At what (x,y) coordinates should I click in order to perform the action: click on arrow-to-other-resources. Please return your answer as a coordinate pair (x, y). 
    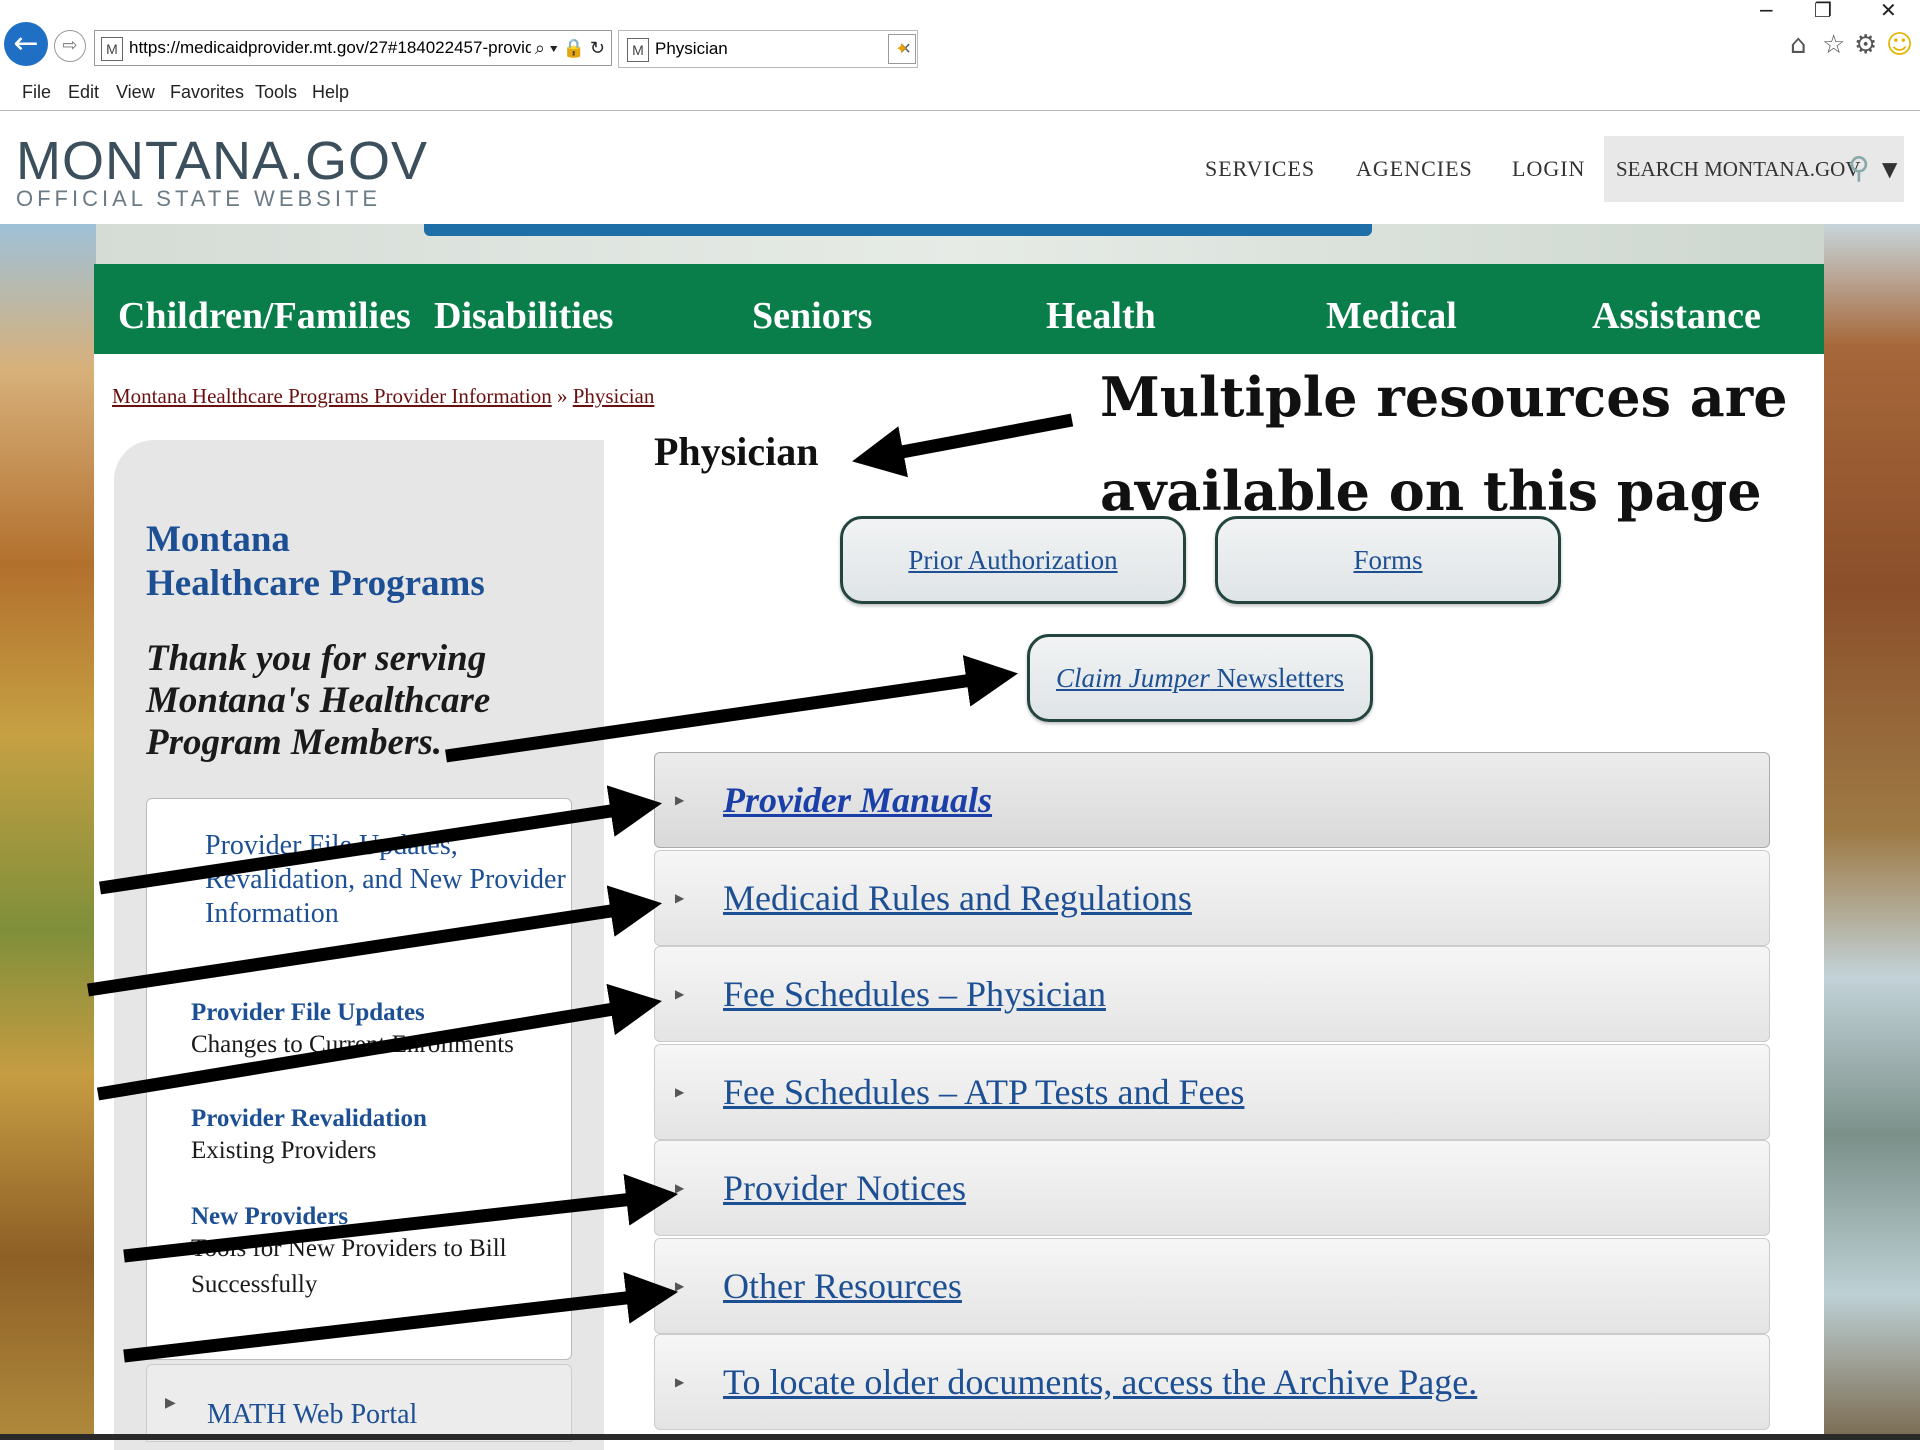
    Looking at the image, I should click on (401, 1317).